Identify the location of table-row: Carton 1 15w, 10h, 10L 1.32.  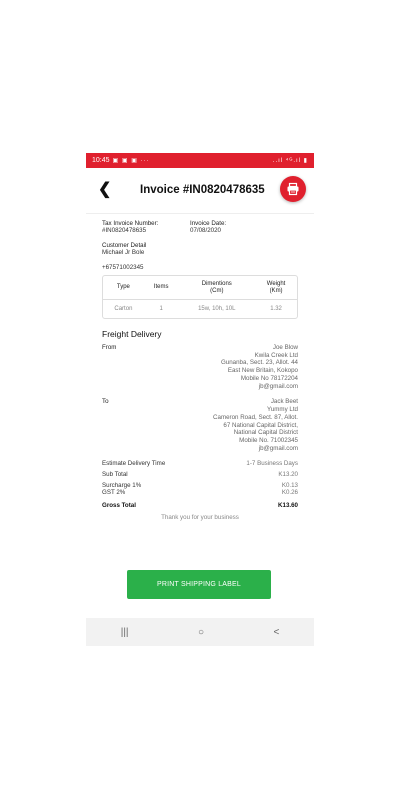
(200, 309).